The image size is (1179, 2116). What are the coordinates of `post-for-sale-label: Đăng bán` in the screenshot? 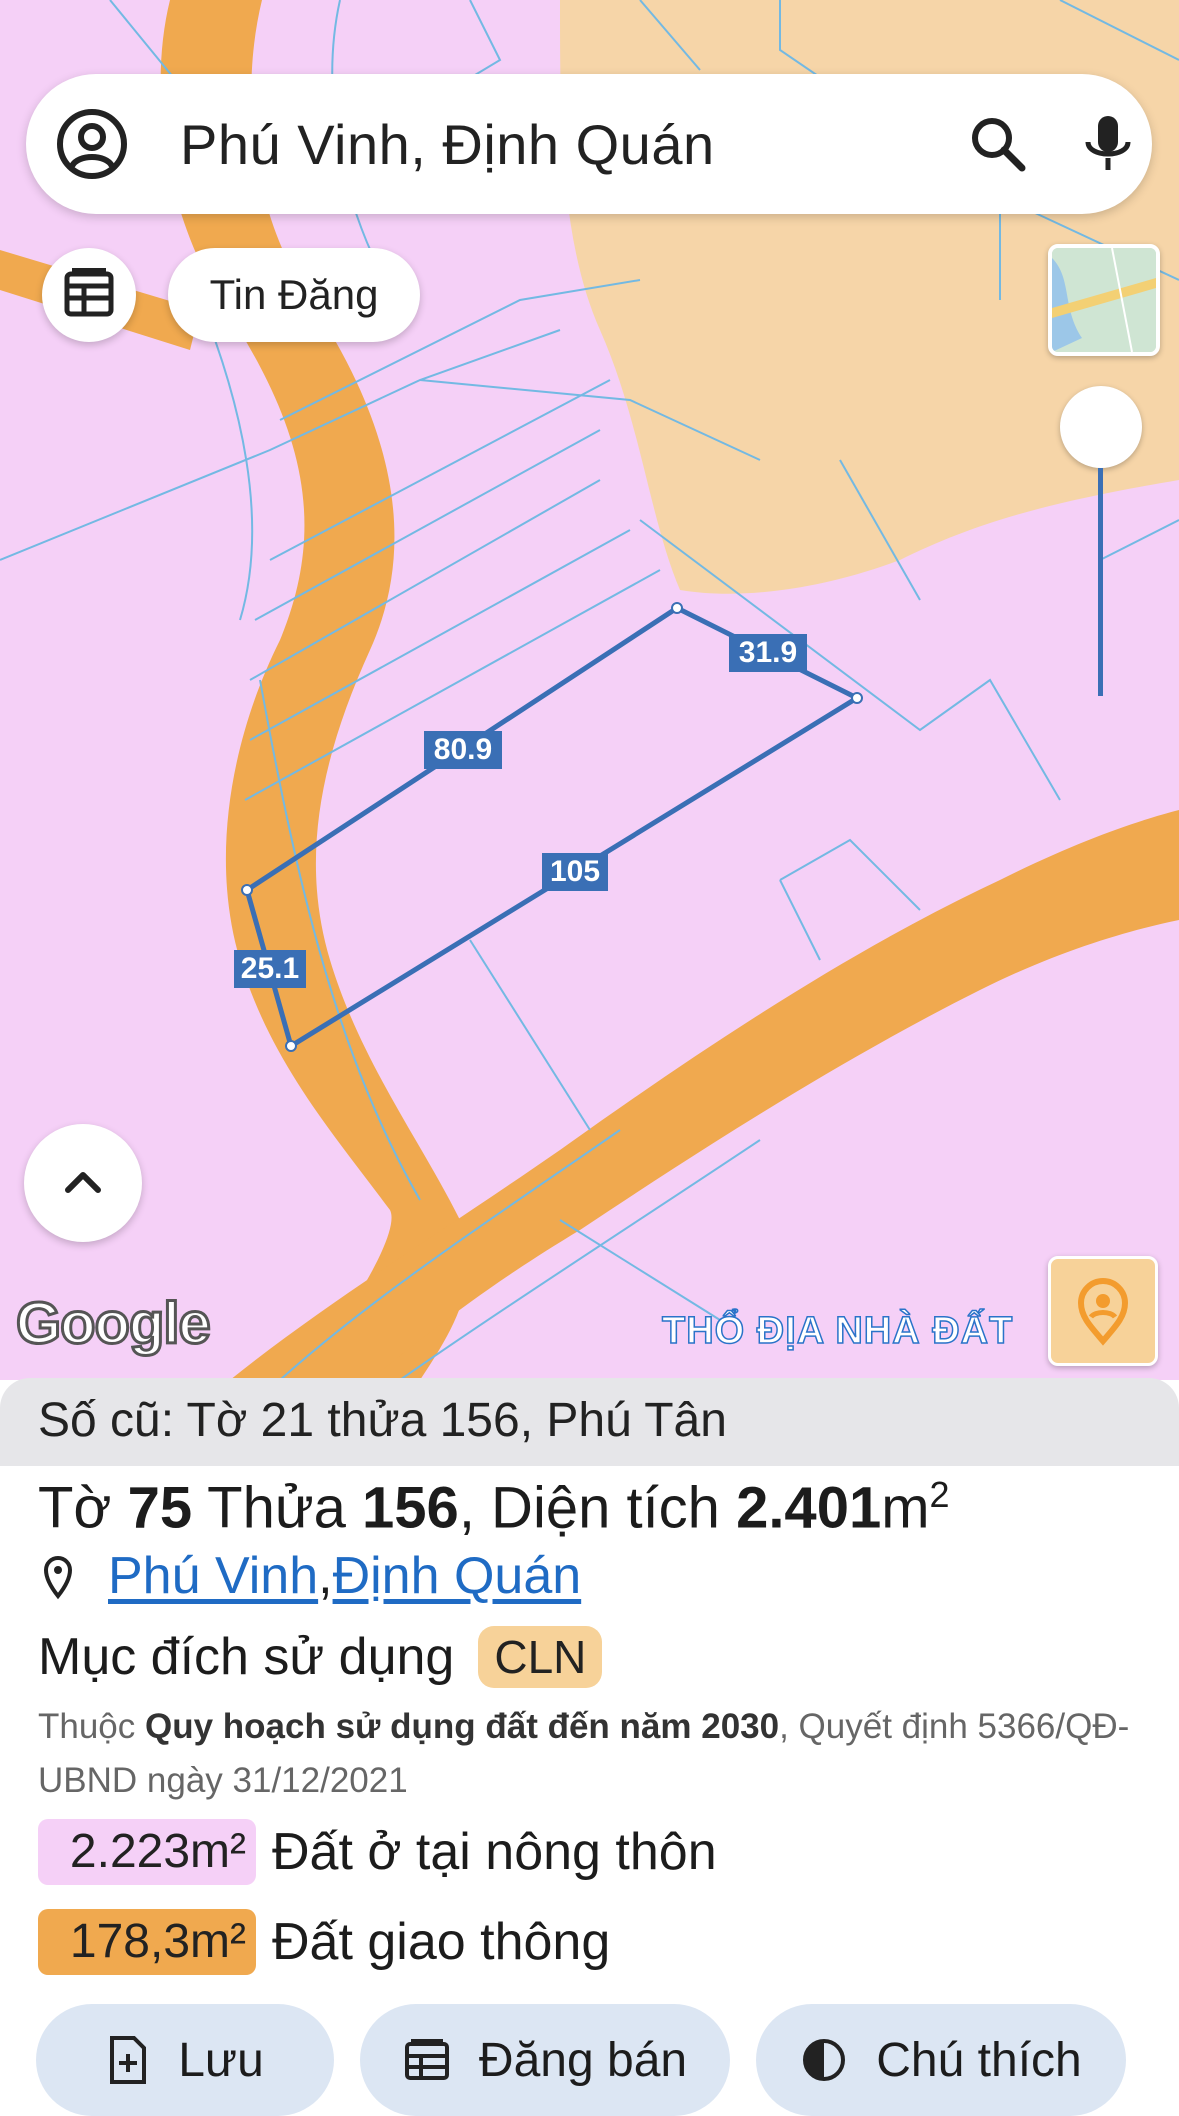 It's located at (583, 2060).